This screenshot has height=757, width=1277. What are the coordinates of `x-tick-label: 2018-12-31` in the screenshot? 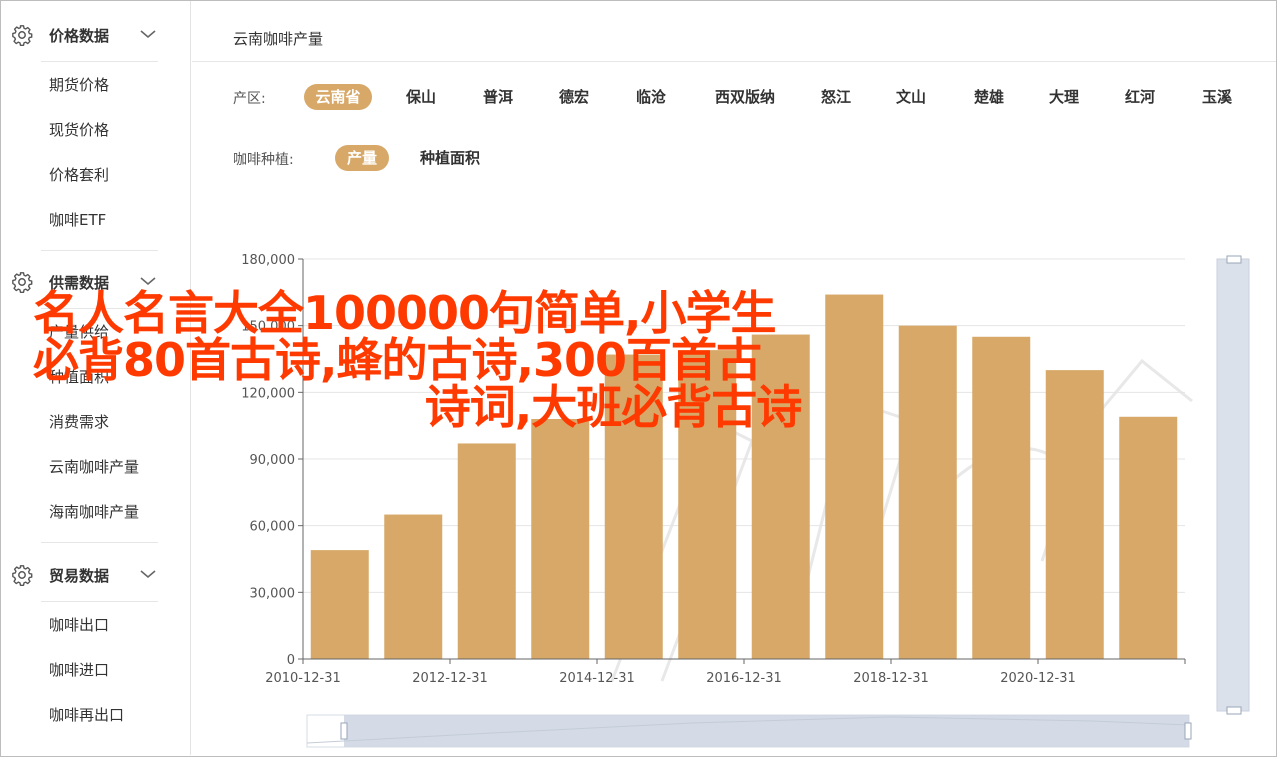 It's located at (891, 678).